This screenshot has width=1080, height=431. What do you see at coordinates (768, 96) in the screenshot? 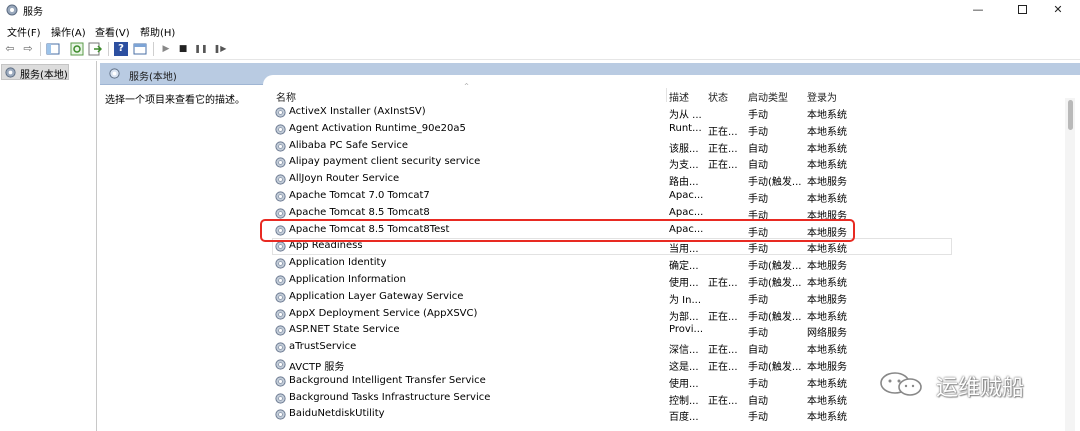
I see `column-header-startup-type: 启动类型` at bounding box center [768, 96].